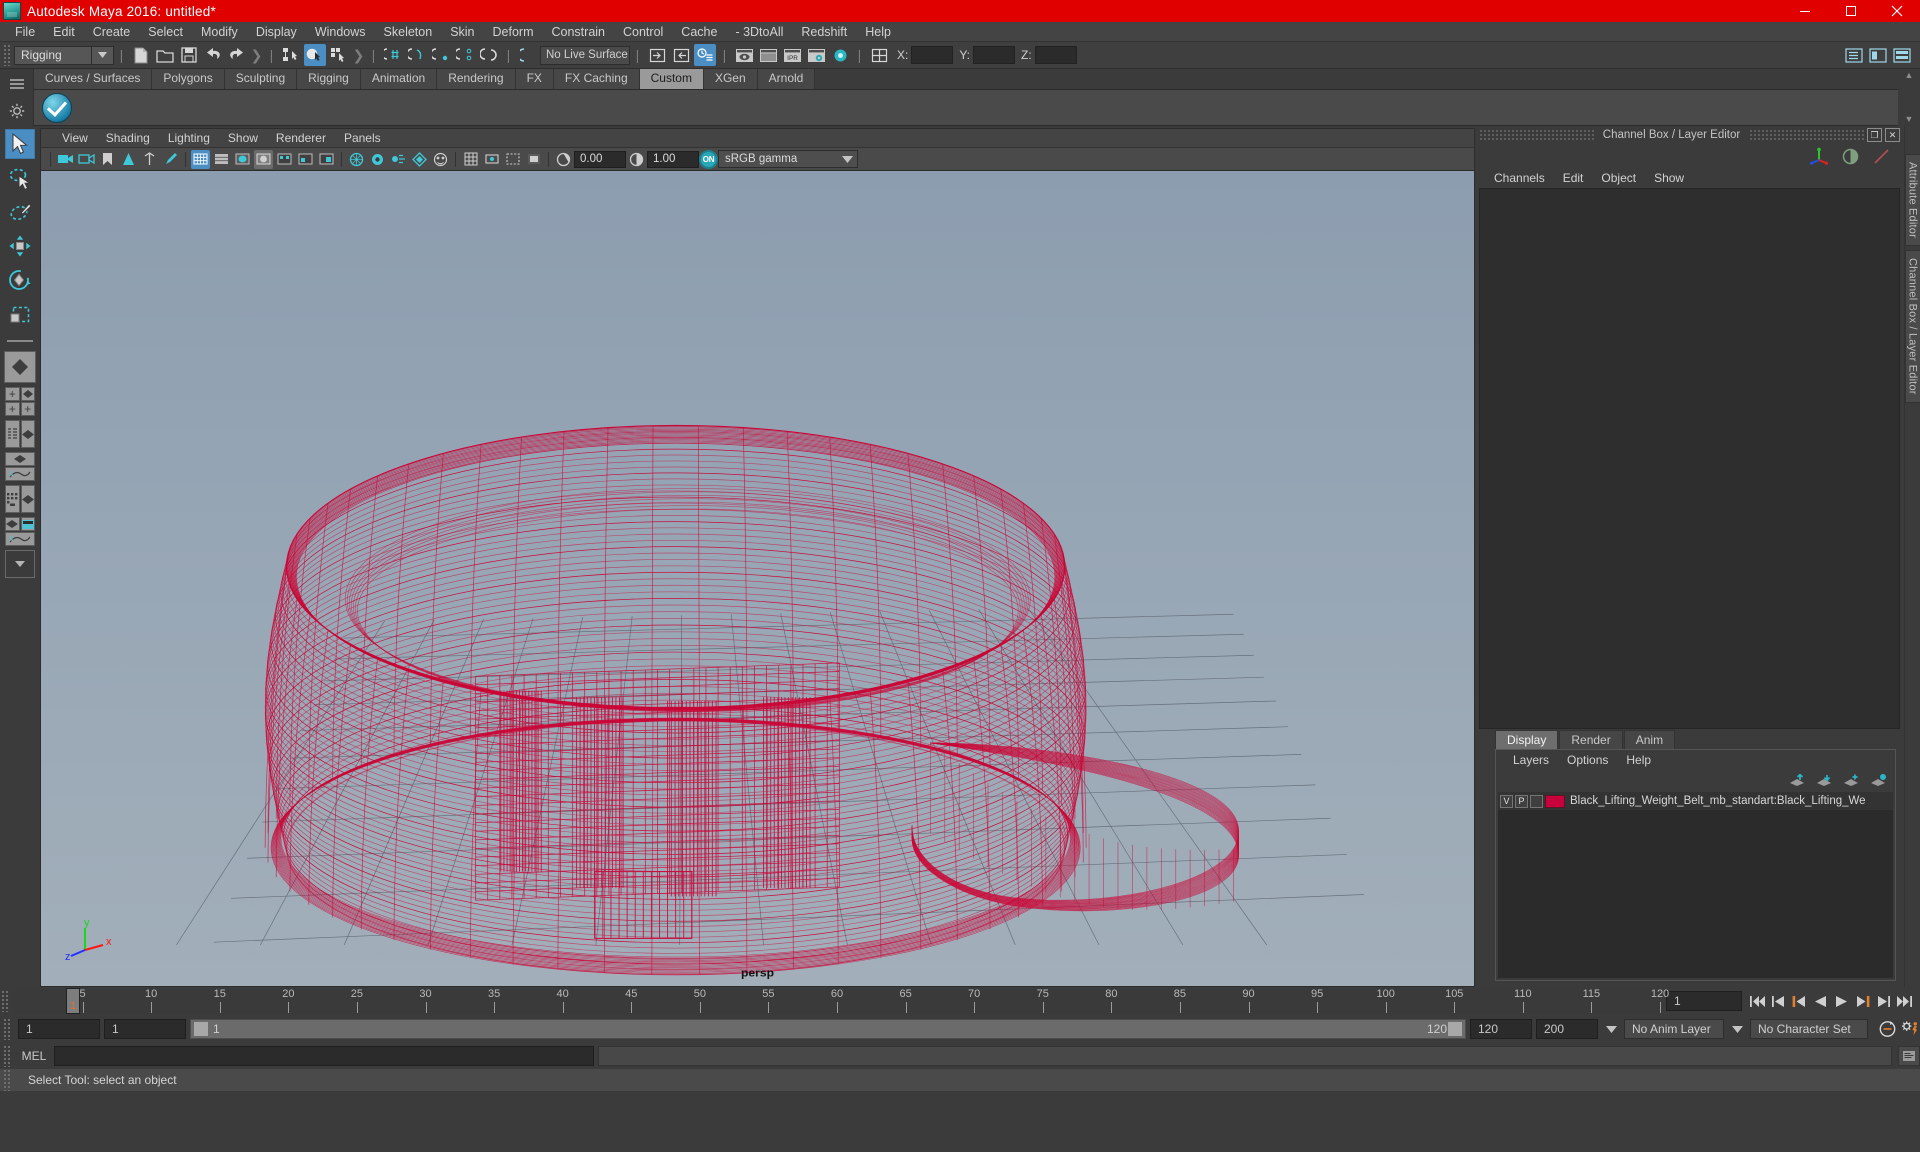 Image resolution: width=1920 pixels, height=1152 pixels. What do you see at coordinates (1910, 1029) in the screenshot?
I see `animation-preferences-icon` at bounding box center [1910, 1029].